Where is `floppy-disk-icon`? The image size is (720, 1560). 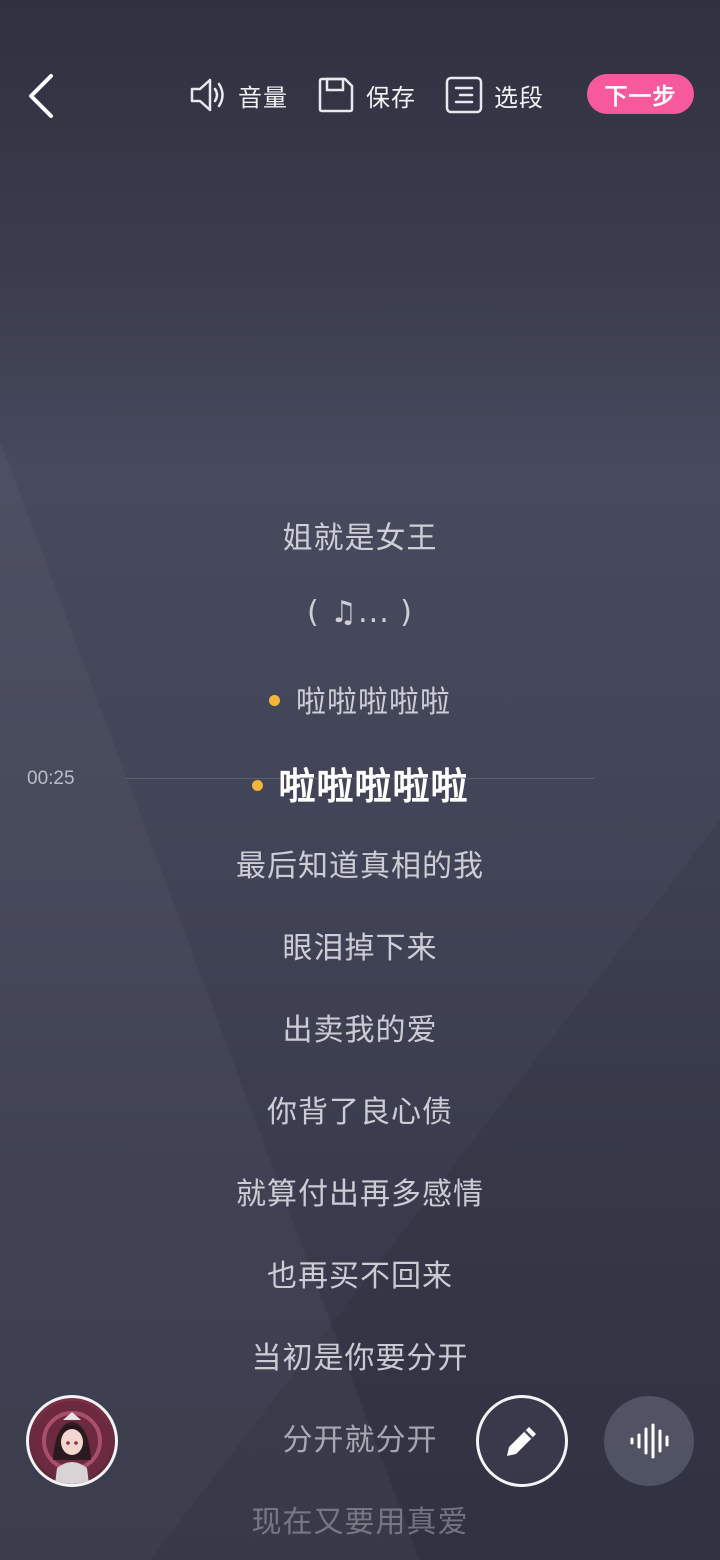 floppy-disk-icon is located at coordinates (336, 95).